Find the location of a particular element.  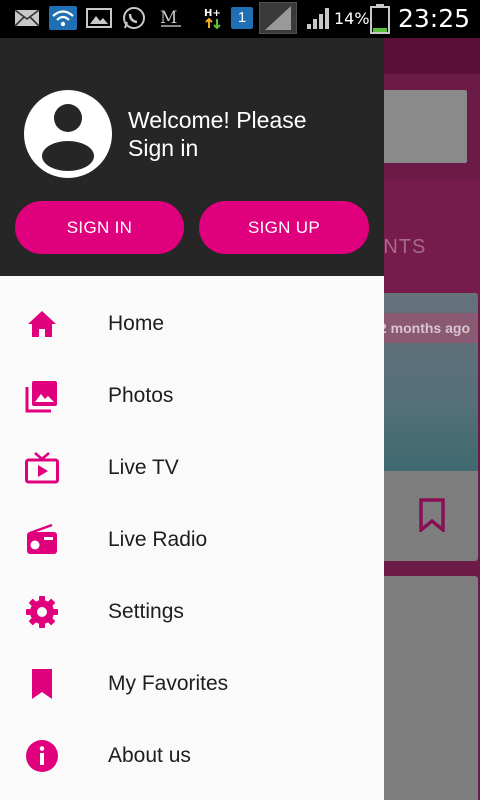

info-icon is located at coordinates (42, 756).